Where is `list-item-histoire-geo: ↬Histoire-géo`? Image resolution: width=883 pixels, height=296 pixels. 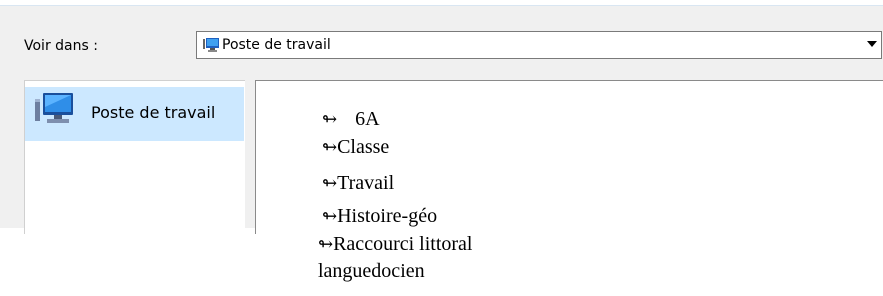 list-item-histoire-geo: ↬Histoire-géo is located at coordinates (379, 216).